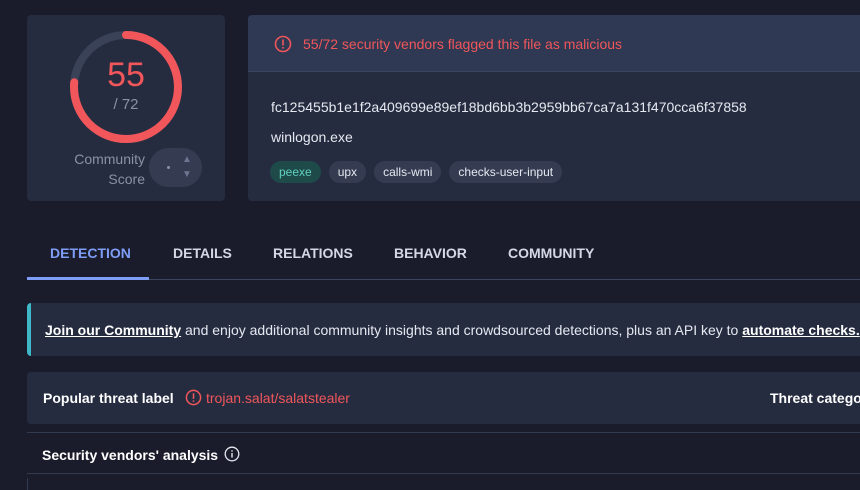 This screenshot has width=860, height=490. Describe the element at coordinates (347, 172) in the screenshot. I see `tag-upx: upx` at that location.